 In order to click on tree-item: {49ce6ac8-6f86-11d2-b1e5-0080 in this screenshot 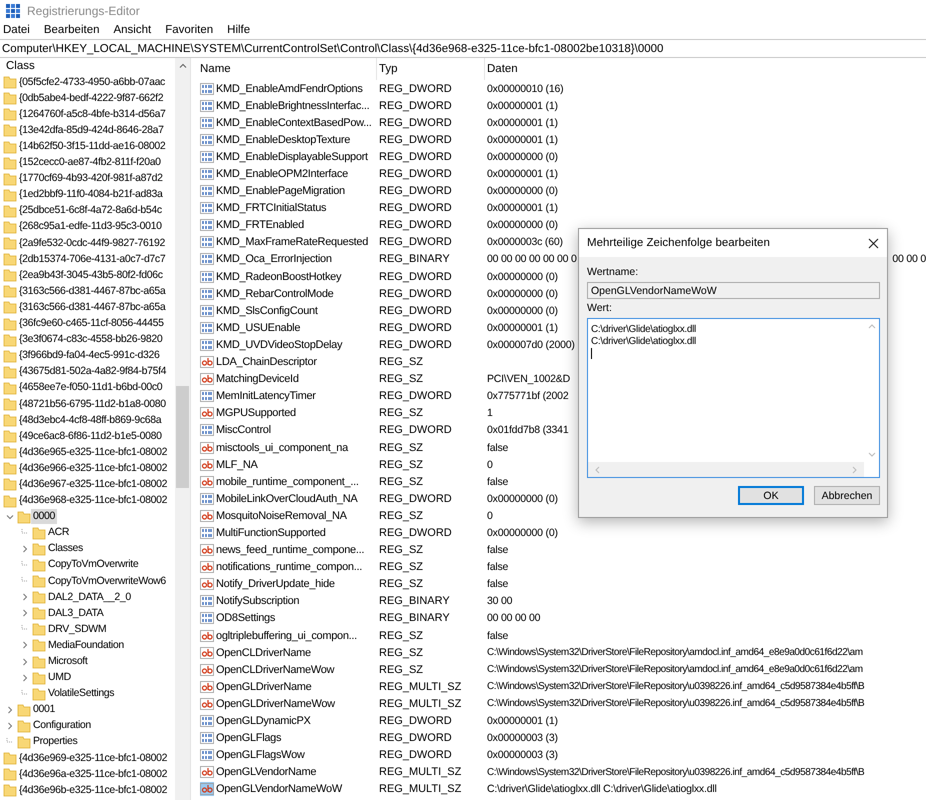, I will do `click(90, 436)`.